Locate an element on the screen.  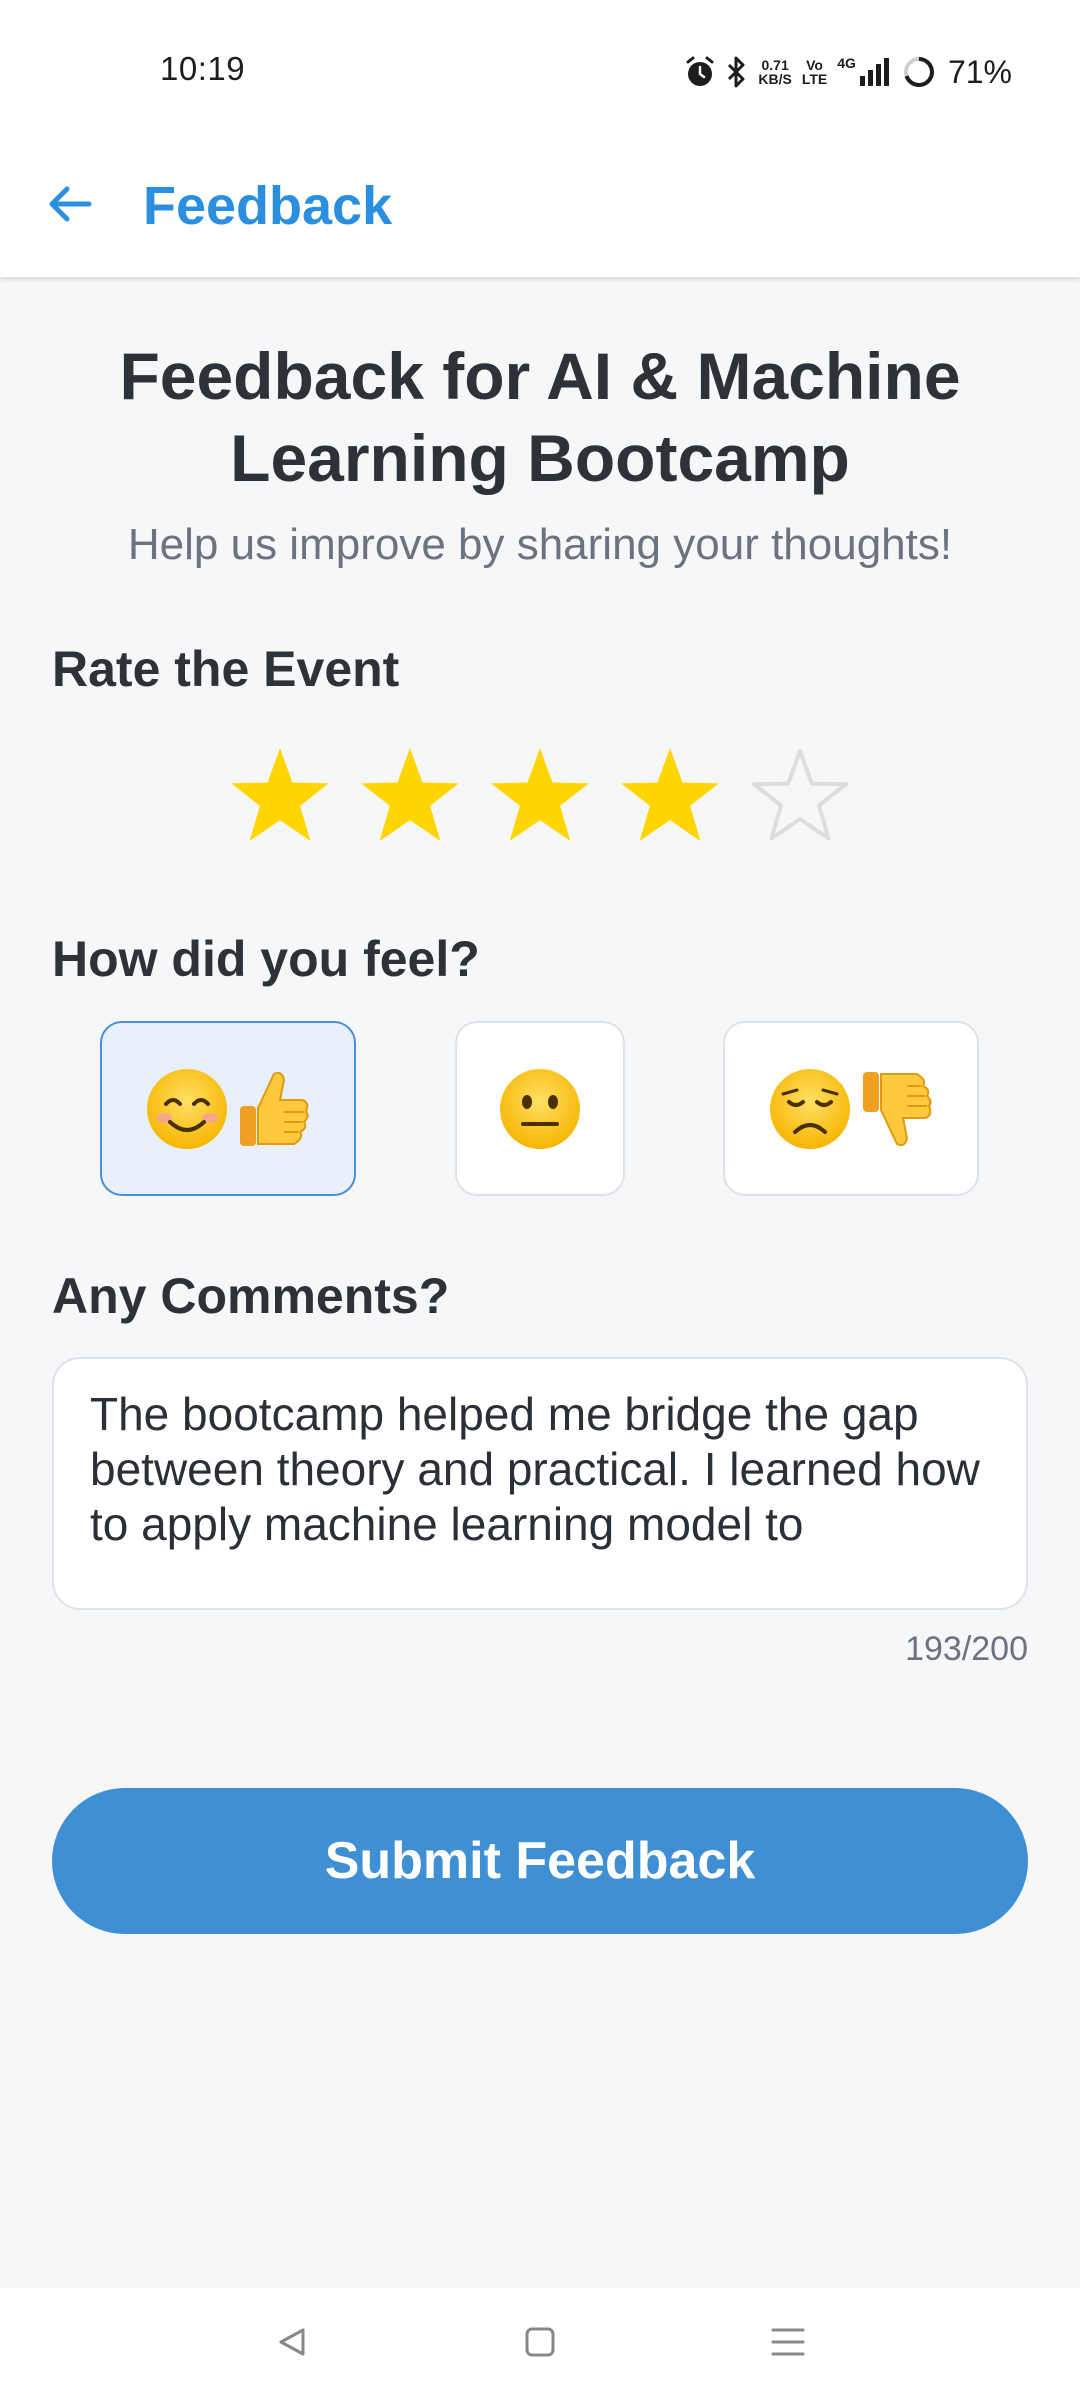
star-rating is located at coordinates (540, 795).